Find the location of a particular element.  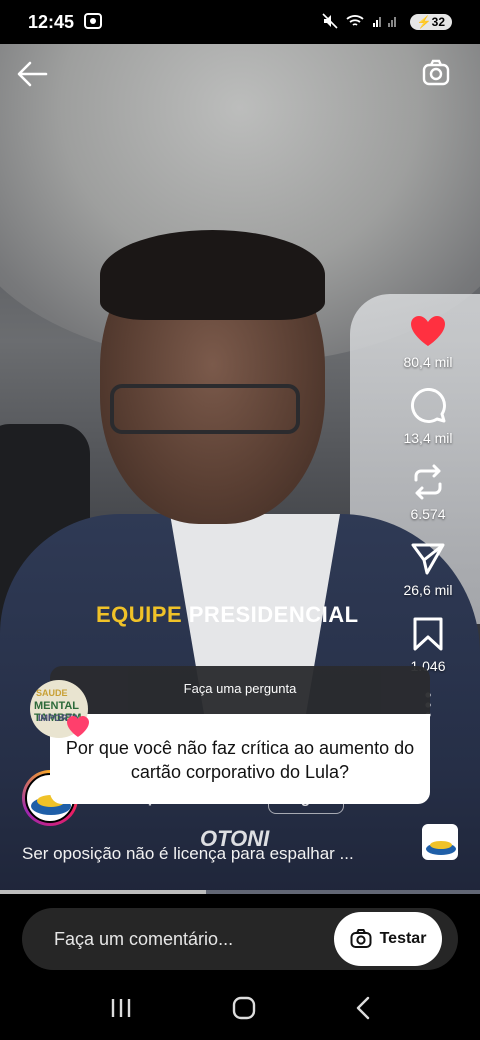

status-bar: 12:45 ⚡32 is located at coordinates (240, 22).